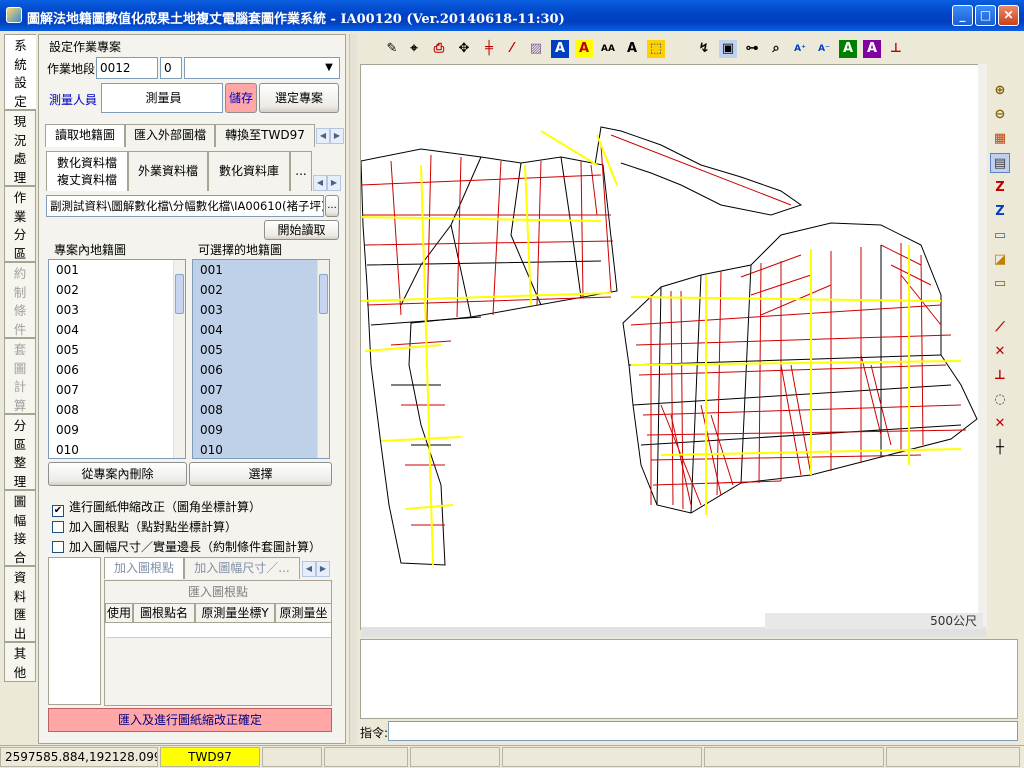  What do you see at coordinates (262, 68) in the screenshot?
I see `section-dropdown: ▼` at bounding box center [262, 68].